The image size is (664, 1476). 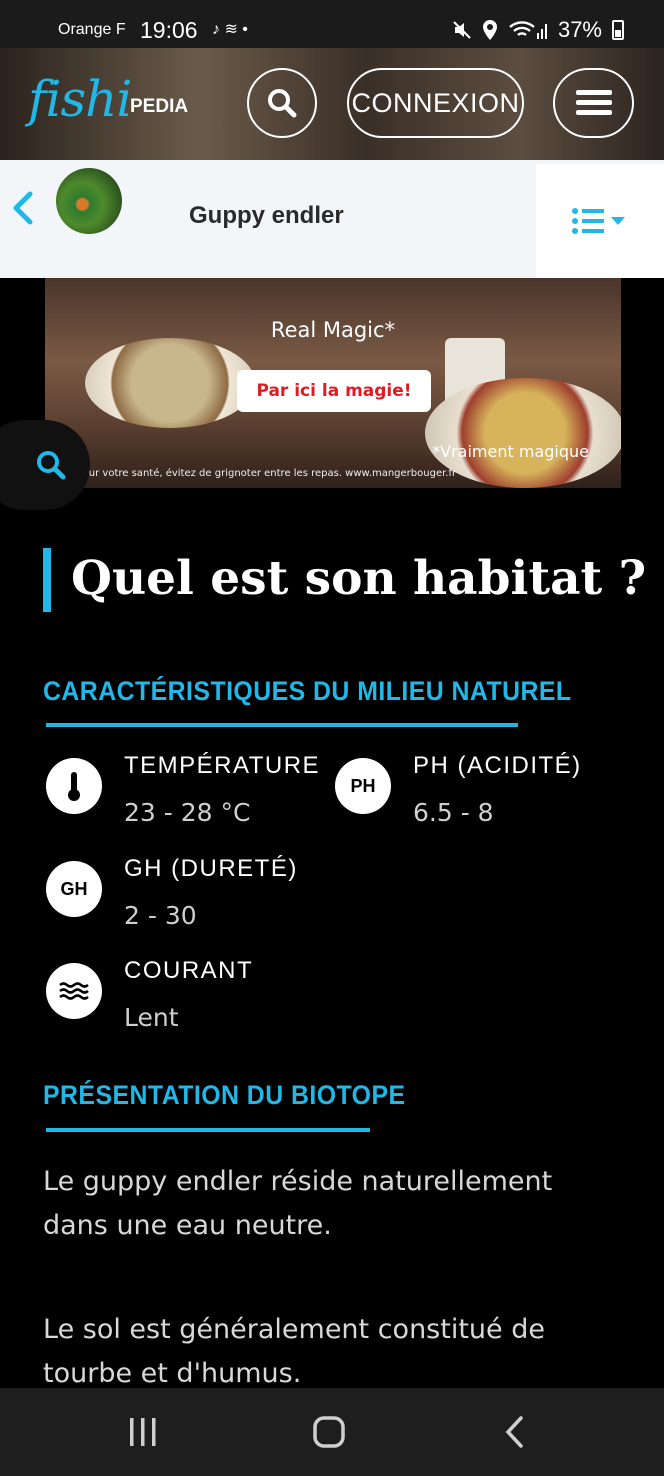 I want to click on param-label: PH (ACIDITÉ), so click(x=497, y=765).